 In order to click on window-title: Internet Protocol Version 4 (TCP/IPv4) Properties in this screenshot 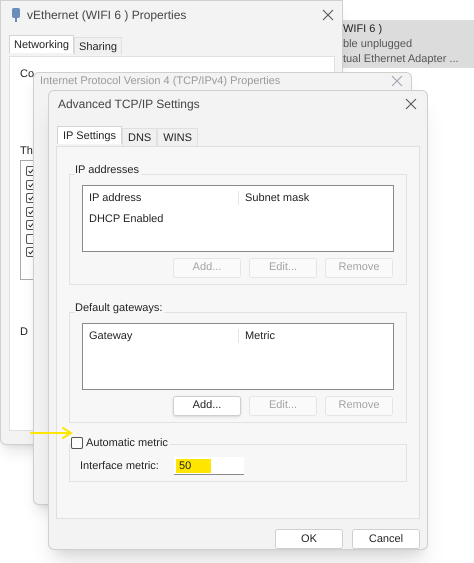, I will do `click(161, 81)`.